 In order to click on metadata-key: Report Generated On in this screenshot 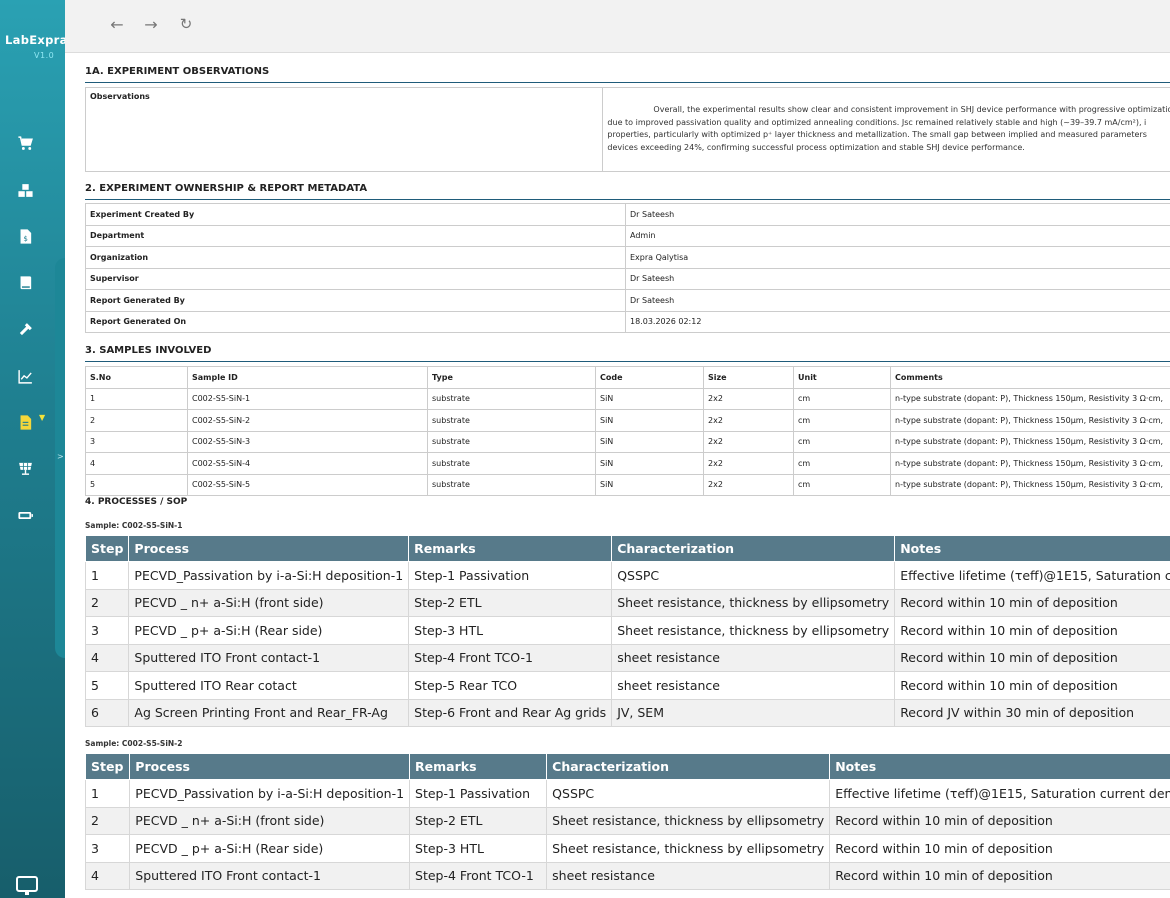, I will do `click(355, 321)`.